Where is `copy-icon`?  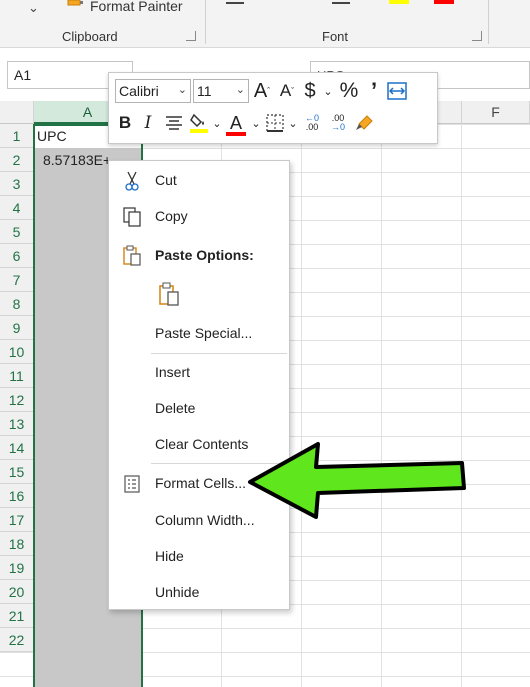 copy-icon is located at coordinates (132, 217).